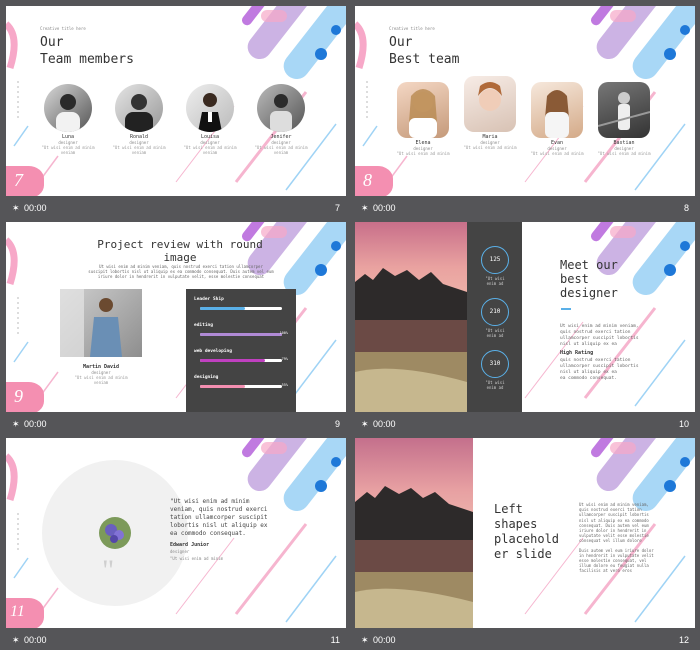 The image size is (700, 650). I want to click on slide-info-bar: ✶ 00:00 12, so click(525, 640).